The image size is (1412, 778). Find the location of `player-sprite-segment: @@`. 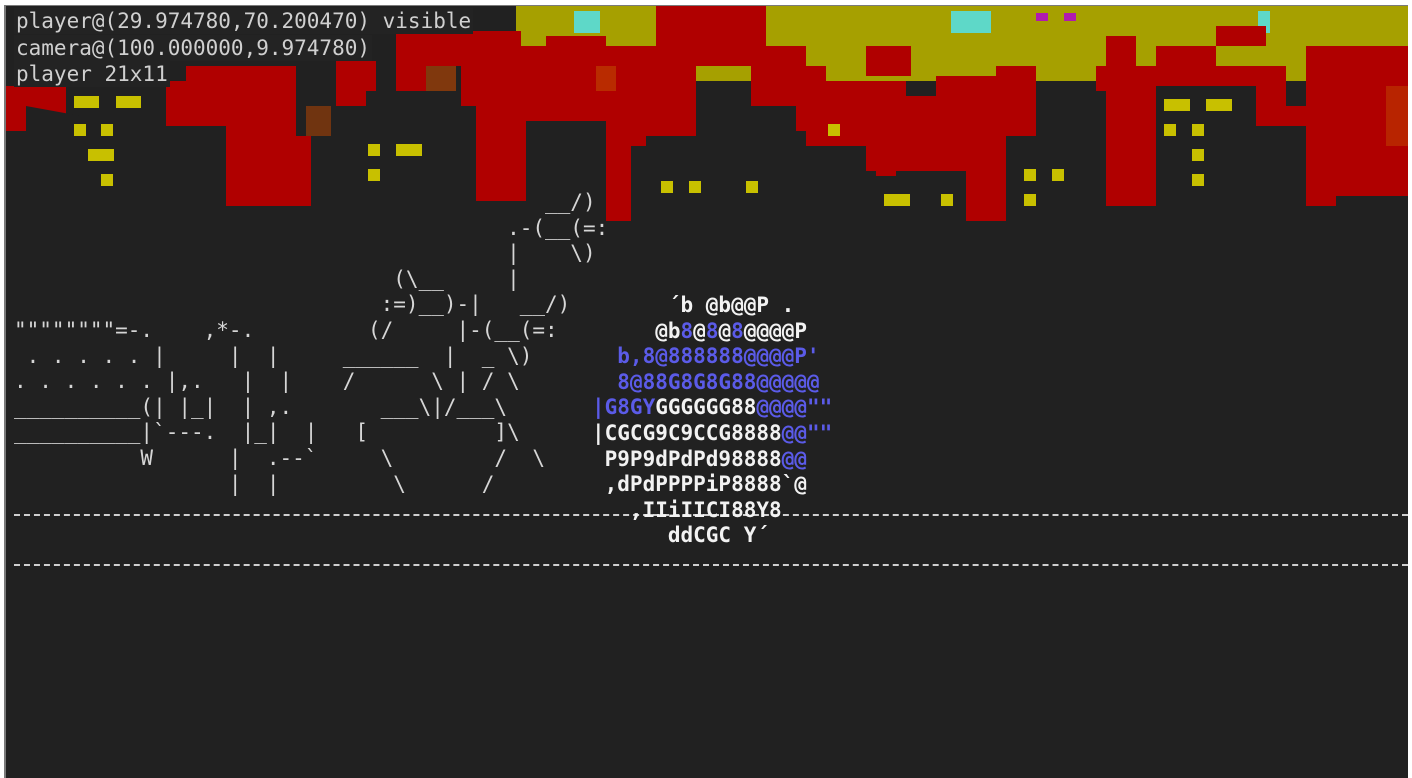

player-sprite-segment: @@ is located at coordinates (794, 458).